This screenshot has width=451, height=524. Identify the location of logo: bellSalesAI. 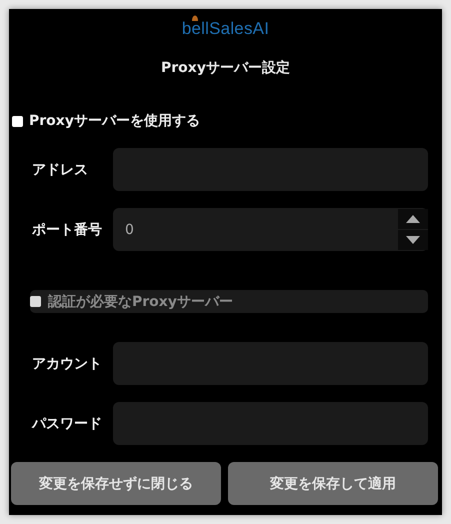
(226, 31).